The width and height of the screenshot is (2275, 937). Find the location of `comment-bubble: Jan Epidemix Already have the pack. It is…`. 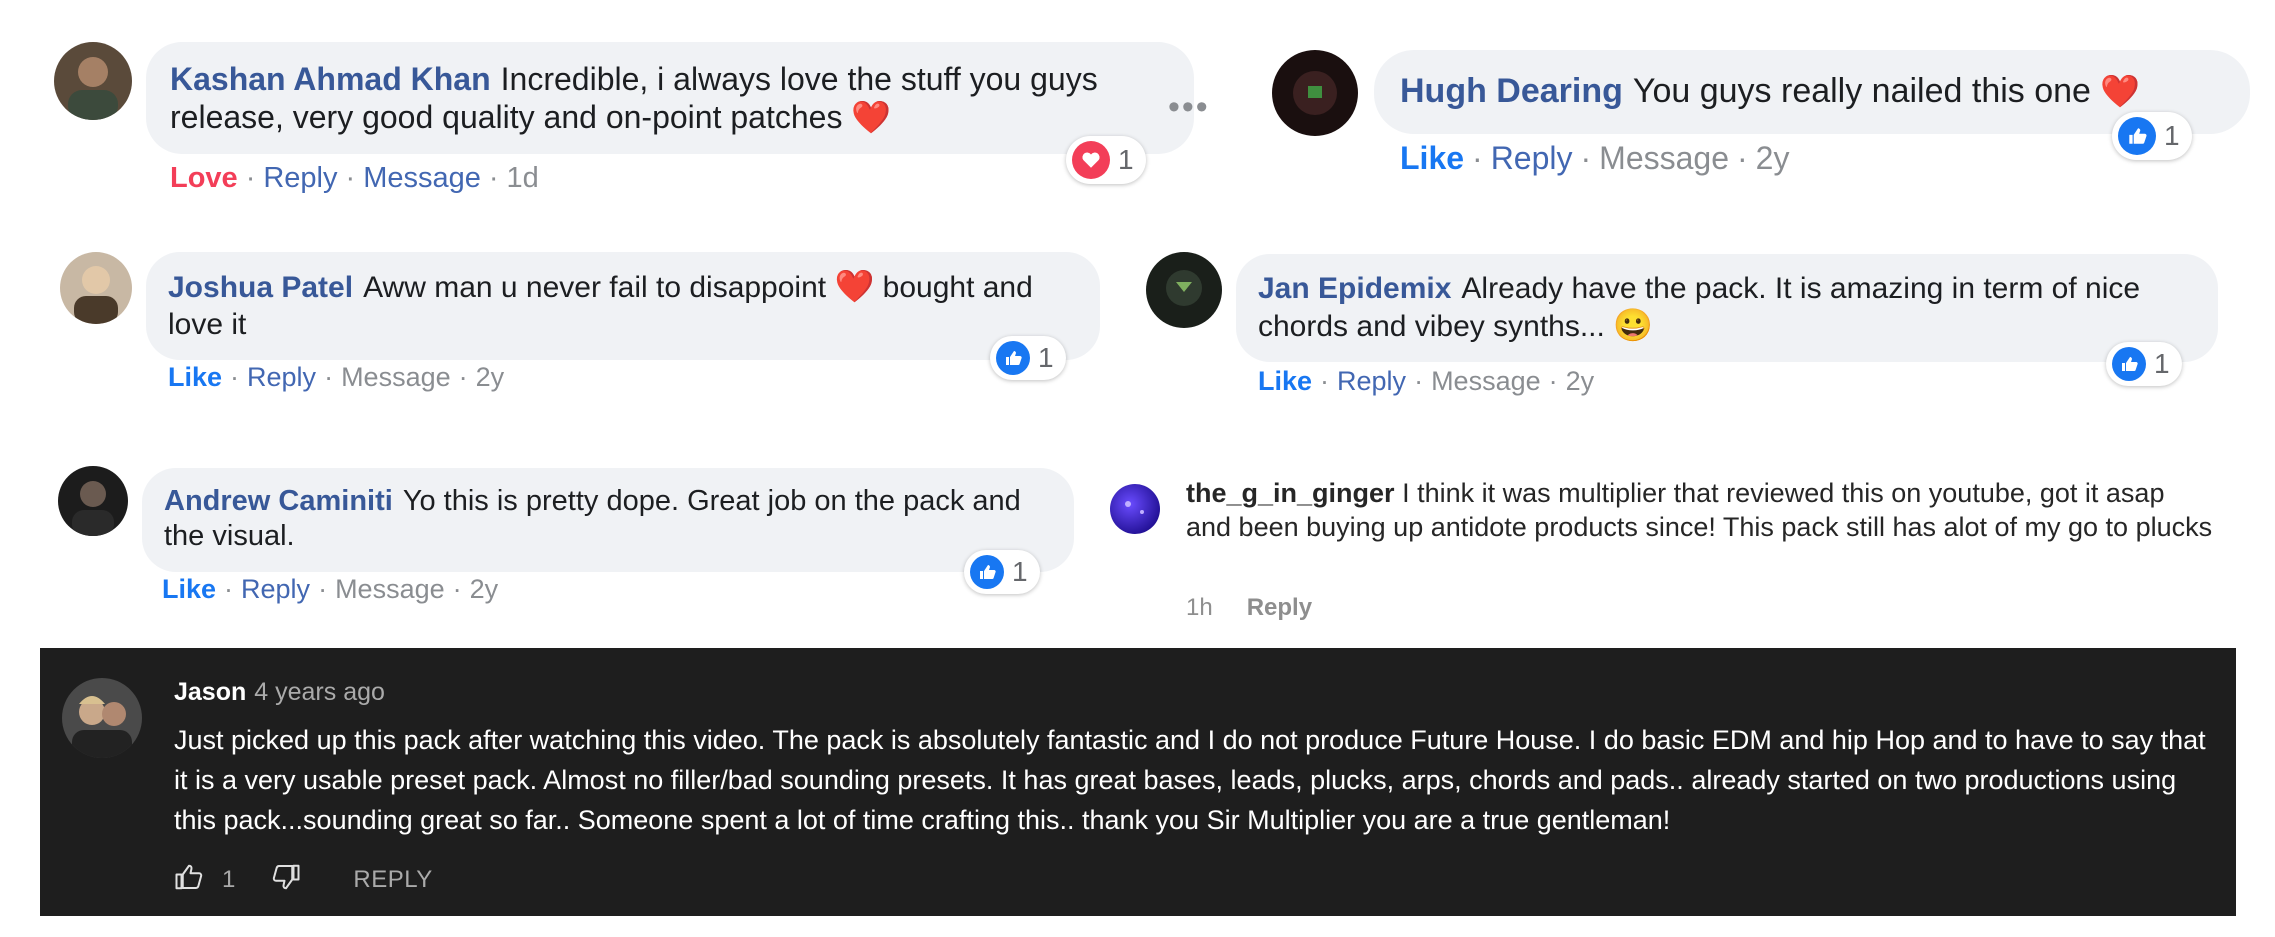

comment-bubble: Jan Epidemix Already have the pack. It is… is located at coordinates (1727, 308).